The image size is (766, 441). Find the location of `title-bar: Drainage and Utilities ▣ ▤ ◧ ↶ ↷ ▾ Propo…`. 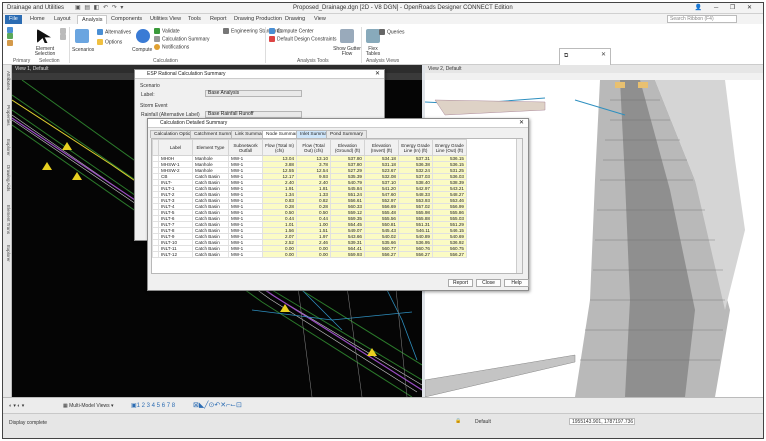

title-bar: Drainage and Utilities ▣ ▤ ◧ ↶ ↷ ▾ Propo… is located at coordinates (383, 8).